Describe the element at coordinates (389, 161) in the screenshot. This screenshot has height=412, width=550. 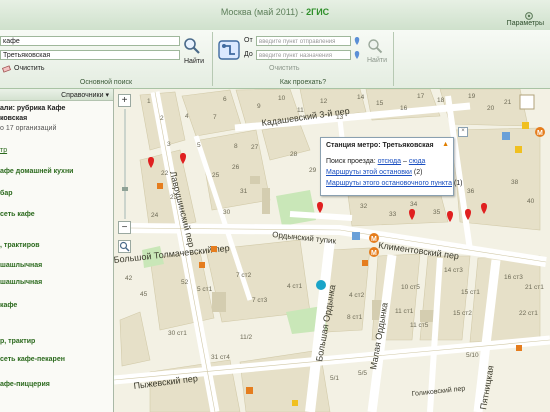
I see `from-here-link: отсюда` at that location.